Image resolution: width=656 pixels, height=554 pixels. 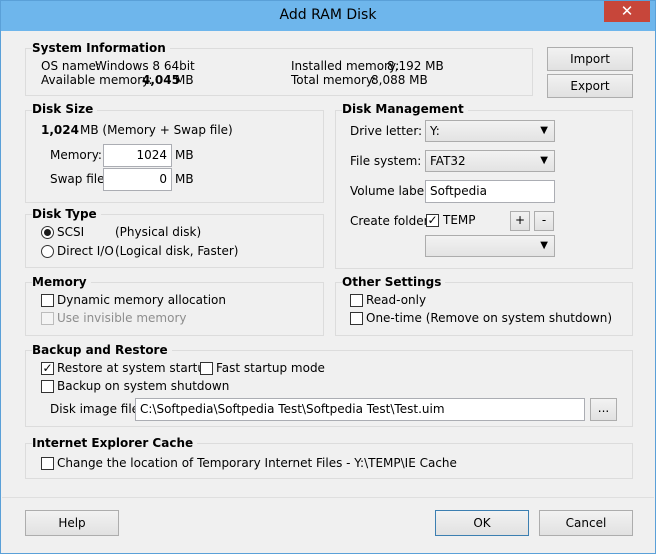 What do you see at coordinates (586, 523) in the screenshot?
I see `cancel-button: Cancel` at bounding box center [586, 523].